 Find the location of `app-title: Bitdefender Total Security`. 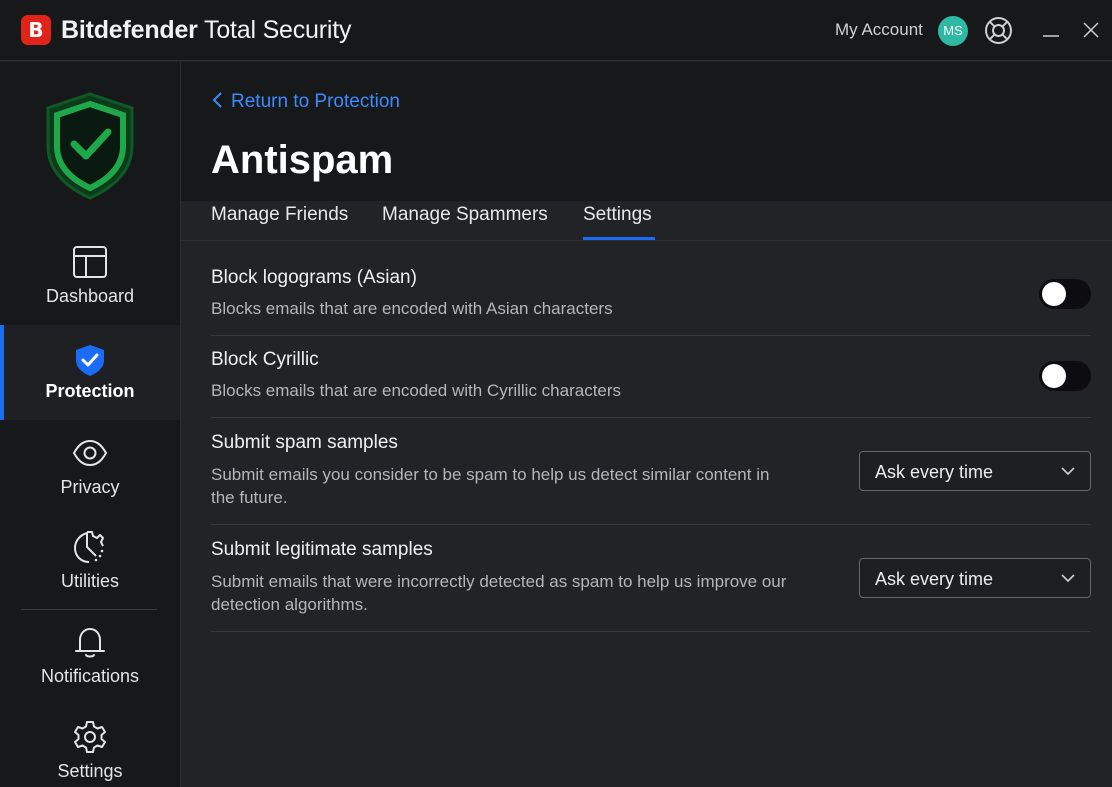

app-title: Bitdefender Total Security is located at coordinates (206, 30).